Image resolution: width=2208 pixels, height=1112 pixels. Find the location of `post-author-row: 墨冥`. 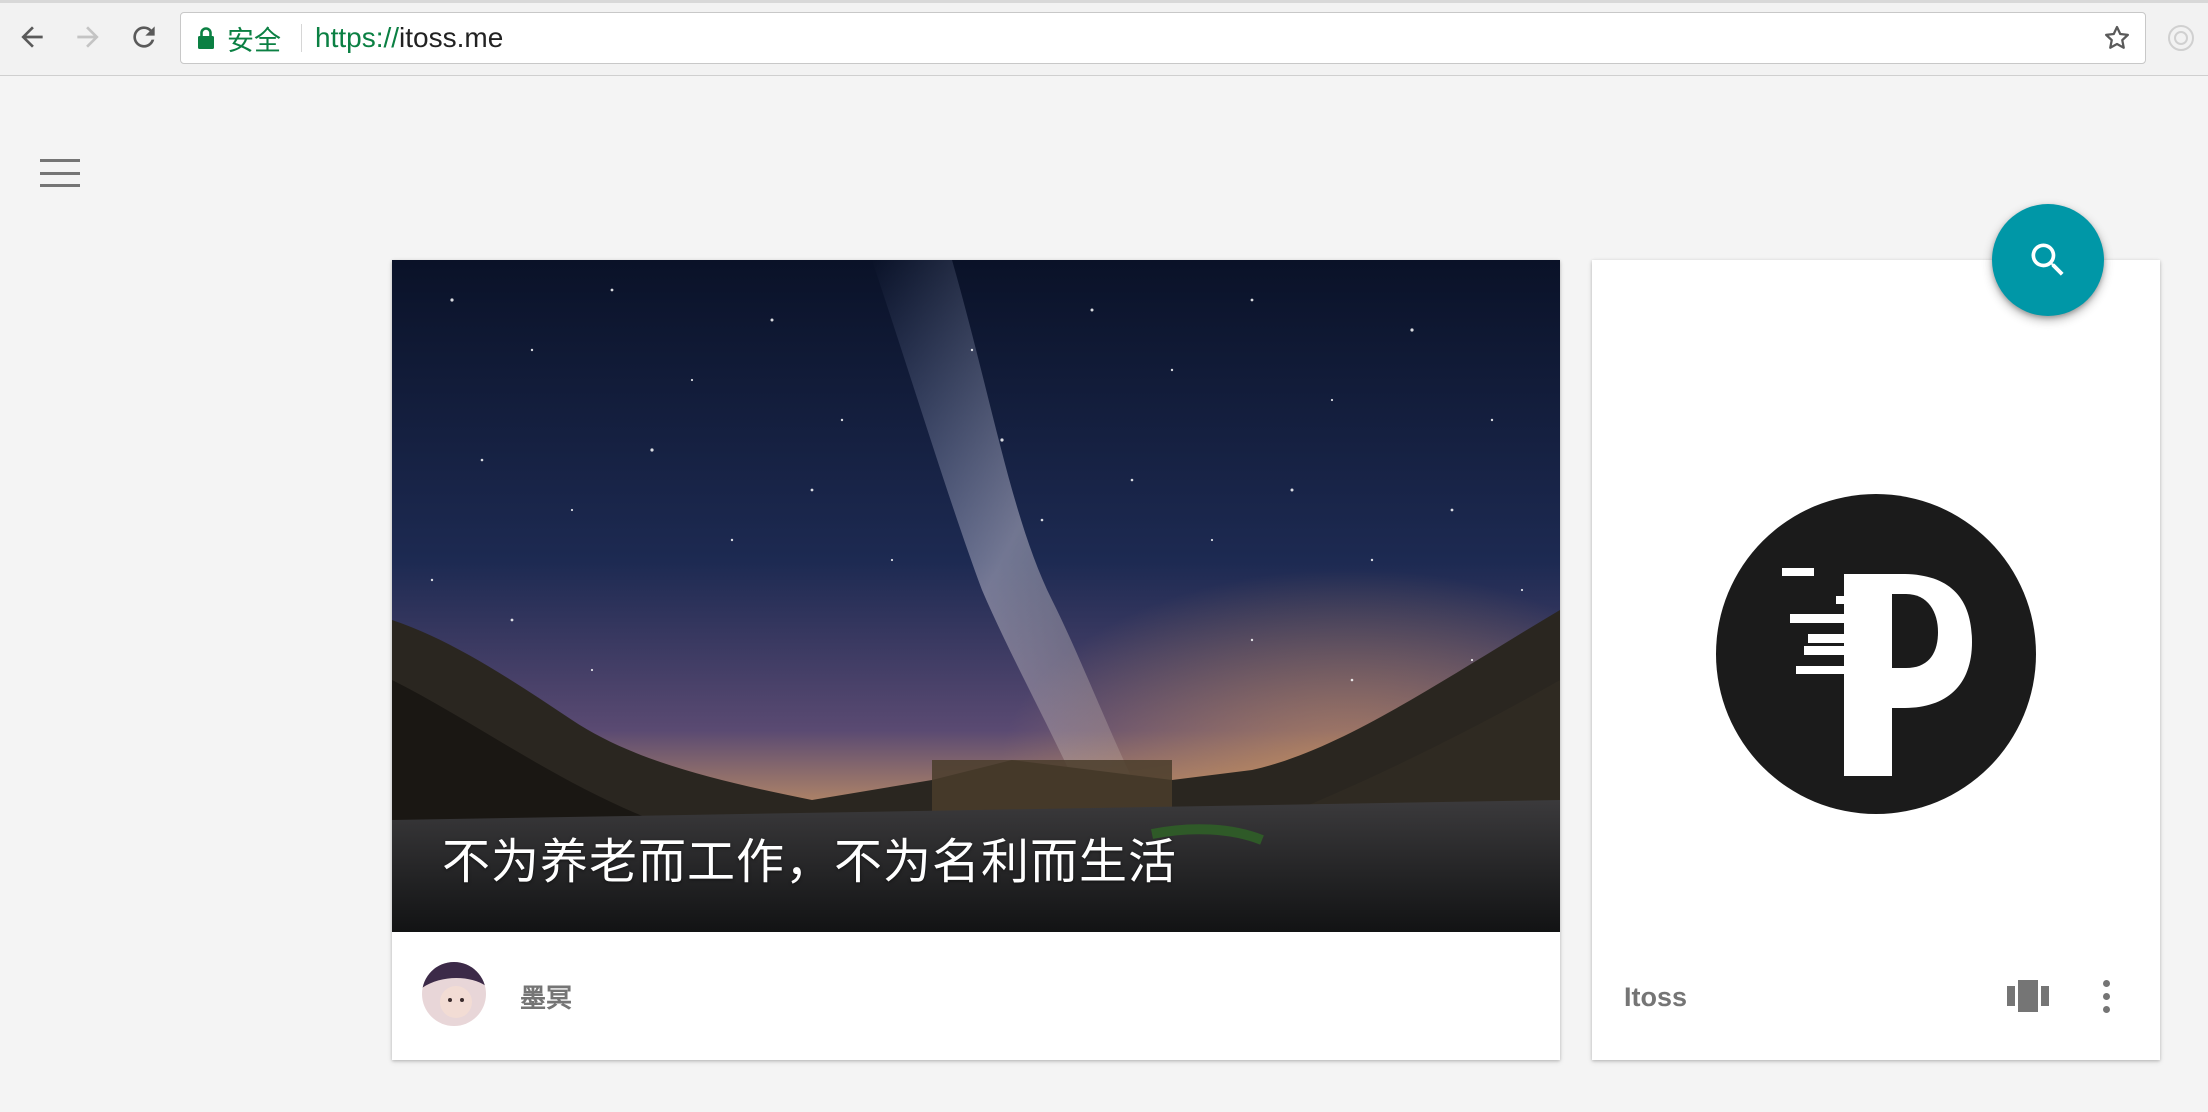

post-author-row: 墨冥 is located at coordinates (976, 996).